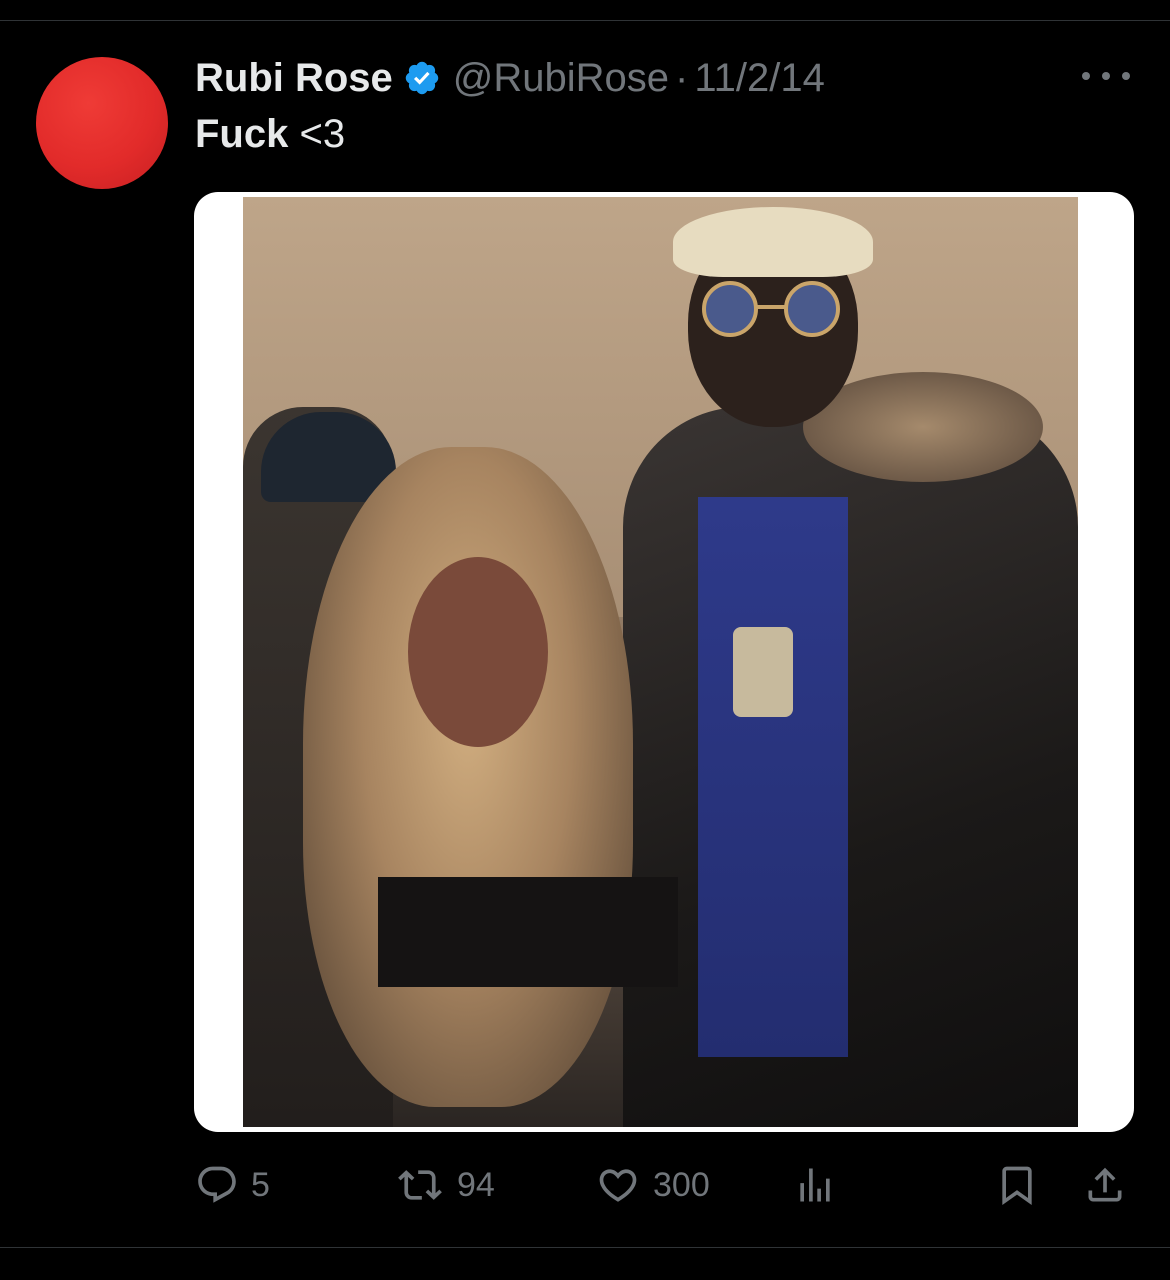  I want to click on top-divider, so click(585, 20).